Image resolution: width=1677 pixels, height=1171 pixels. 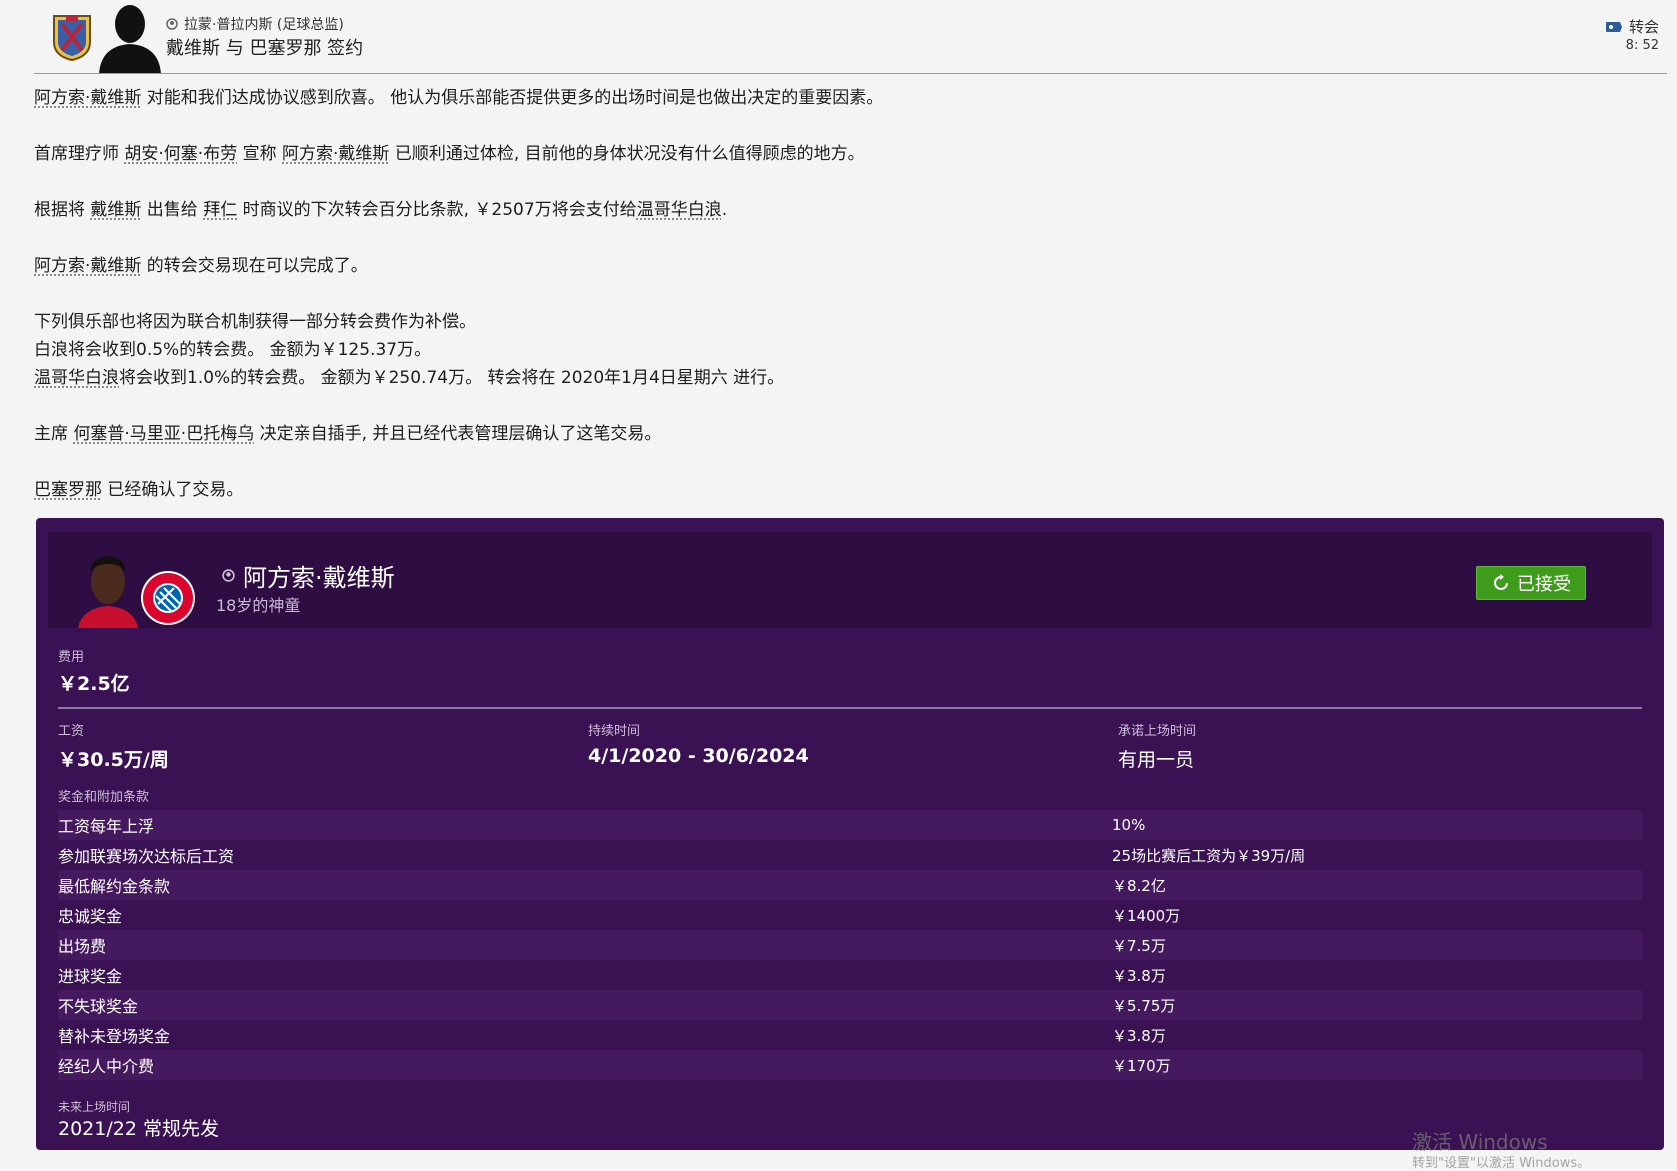 I want to click on club-link: 拜仁, so click(x=220, y=210).